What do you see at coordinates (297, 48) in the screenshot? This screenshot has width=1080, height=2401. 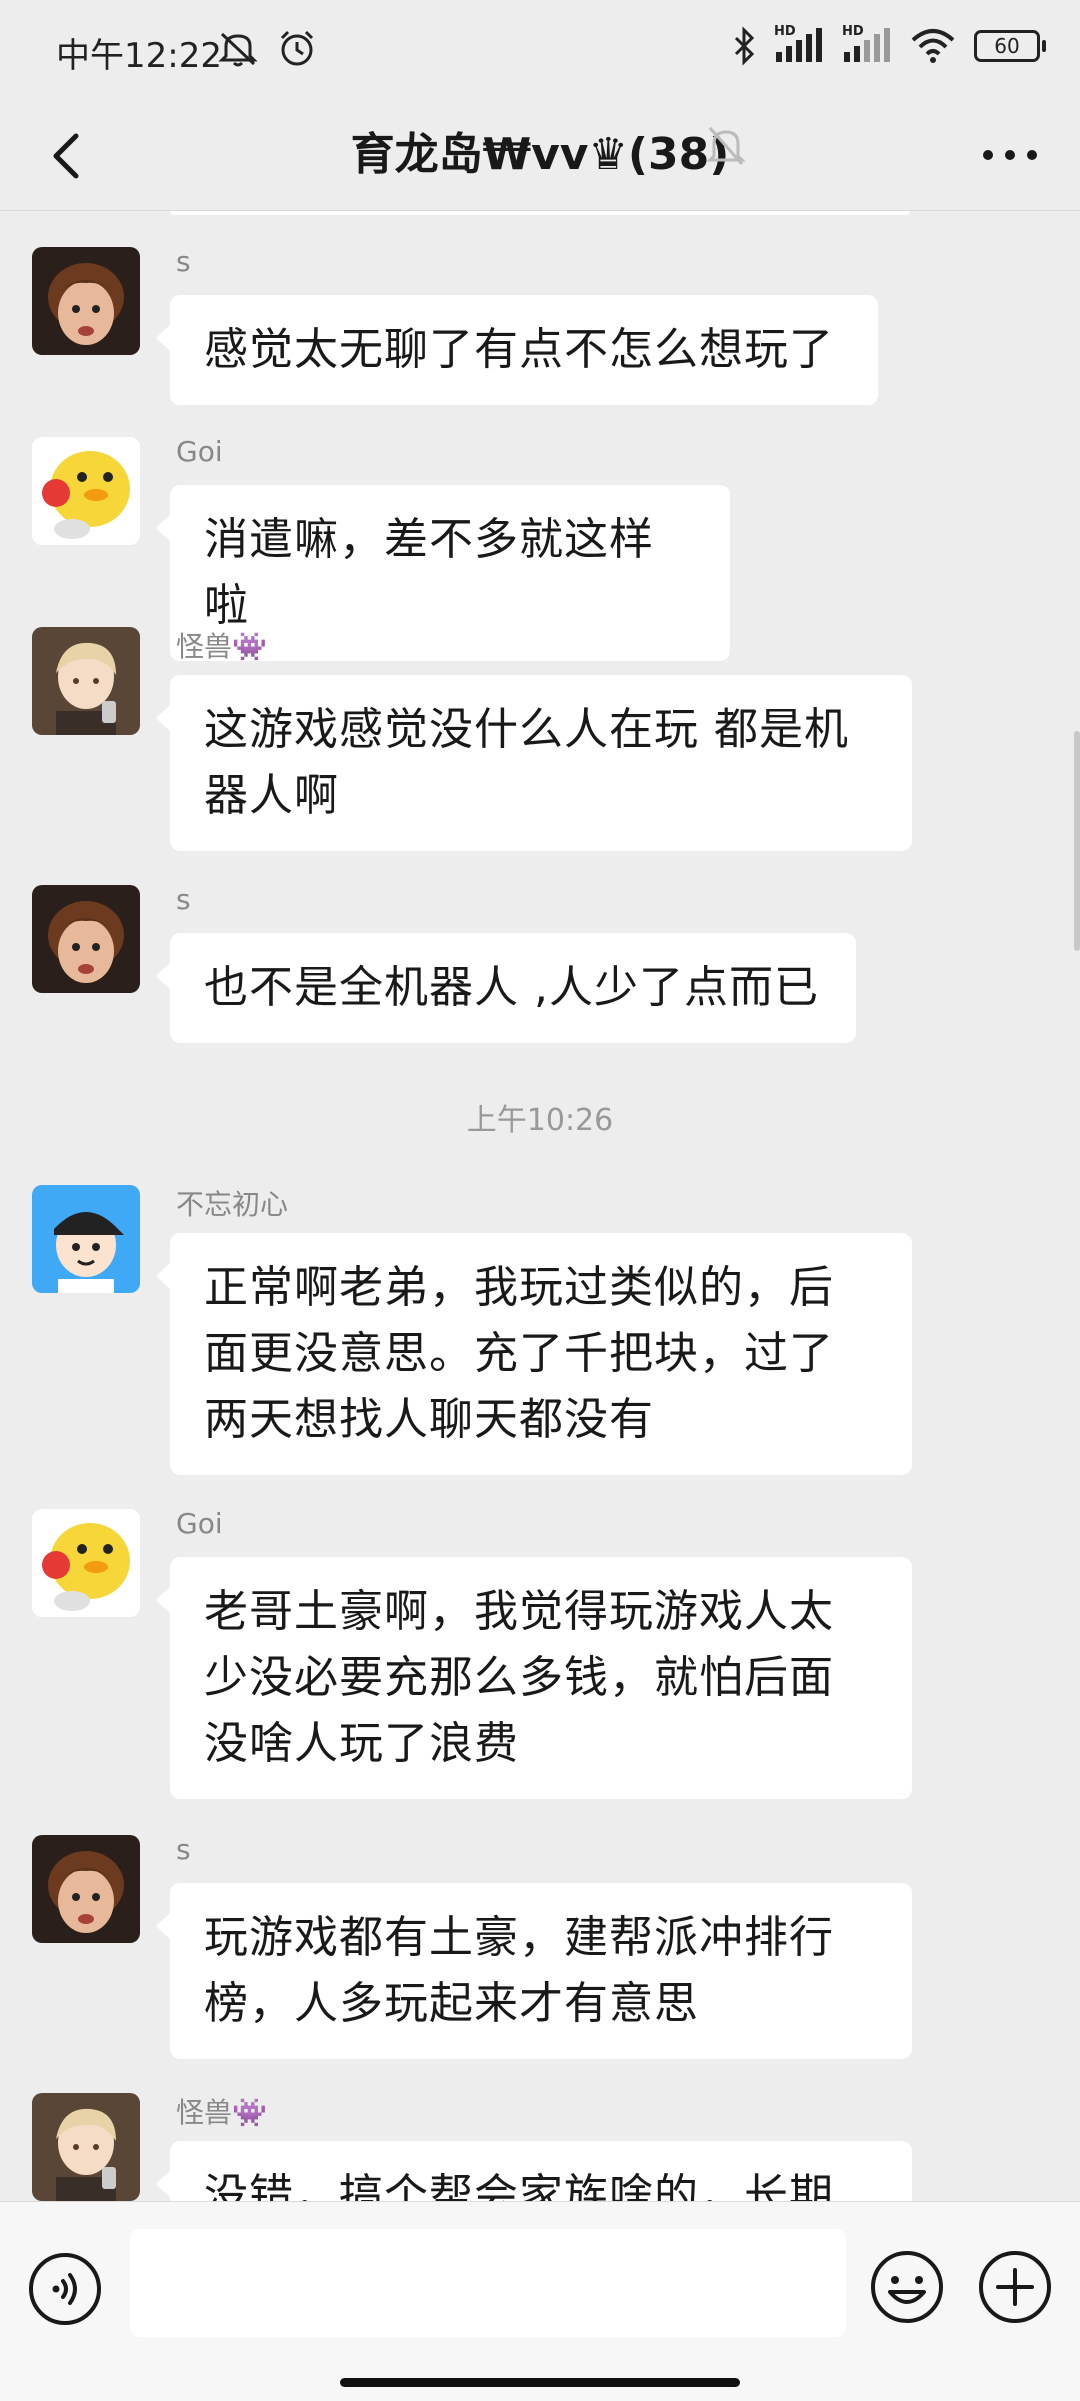 I see `alarm-clock-icon` at bounding box center [297, 48].